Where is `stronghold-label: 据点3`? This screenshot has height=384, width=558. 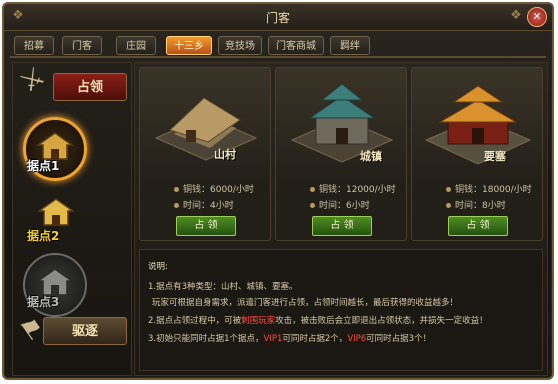 stronghold-label: 据点3 is located at coordinates (43, 302).